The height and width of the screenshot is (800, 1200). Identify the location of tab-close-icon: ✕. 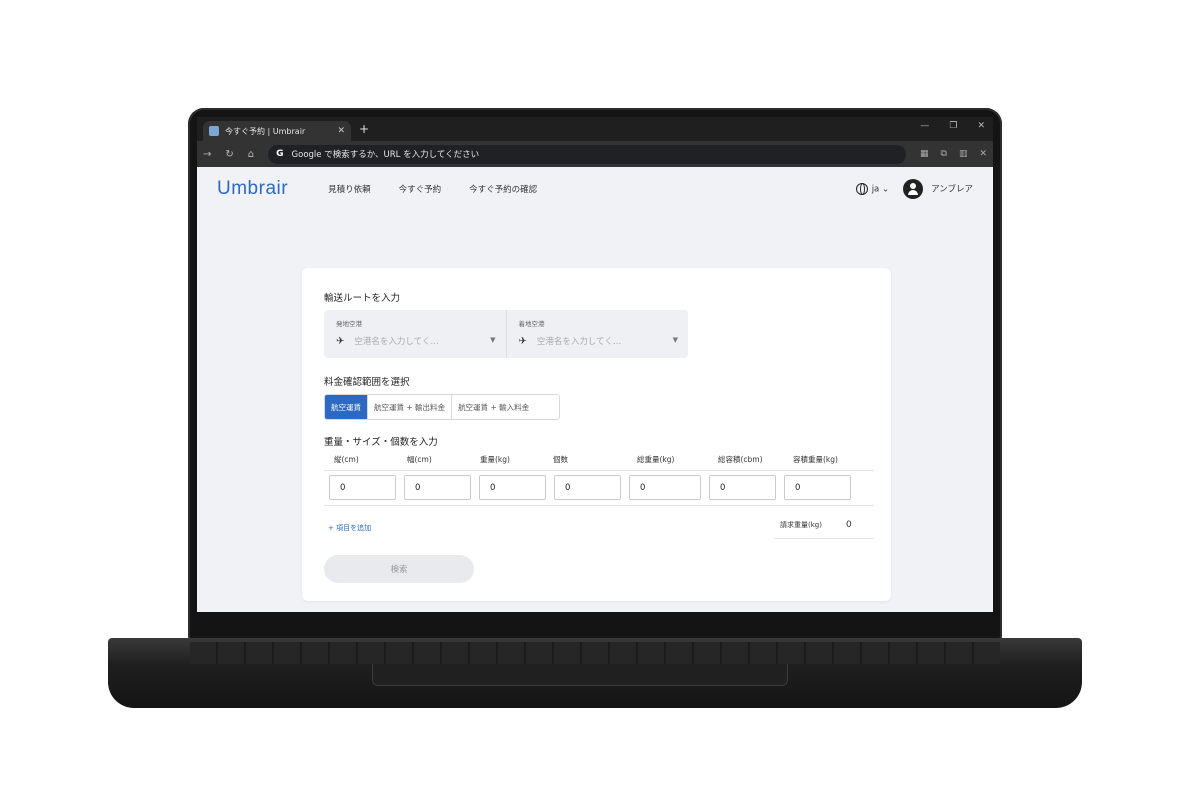
(341, 131).